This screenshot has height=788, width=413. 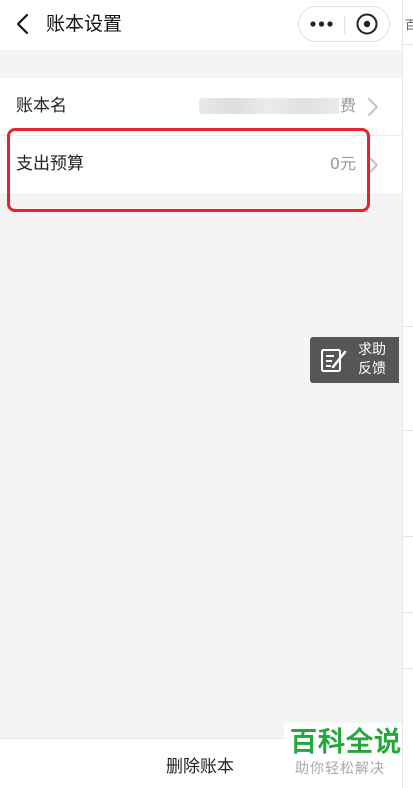 What do you see at coordinates (372, 369) in the screenshot?
I see `help-line-2: 反馈` at bounding box center [372, 369].